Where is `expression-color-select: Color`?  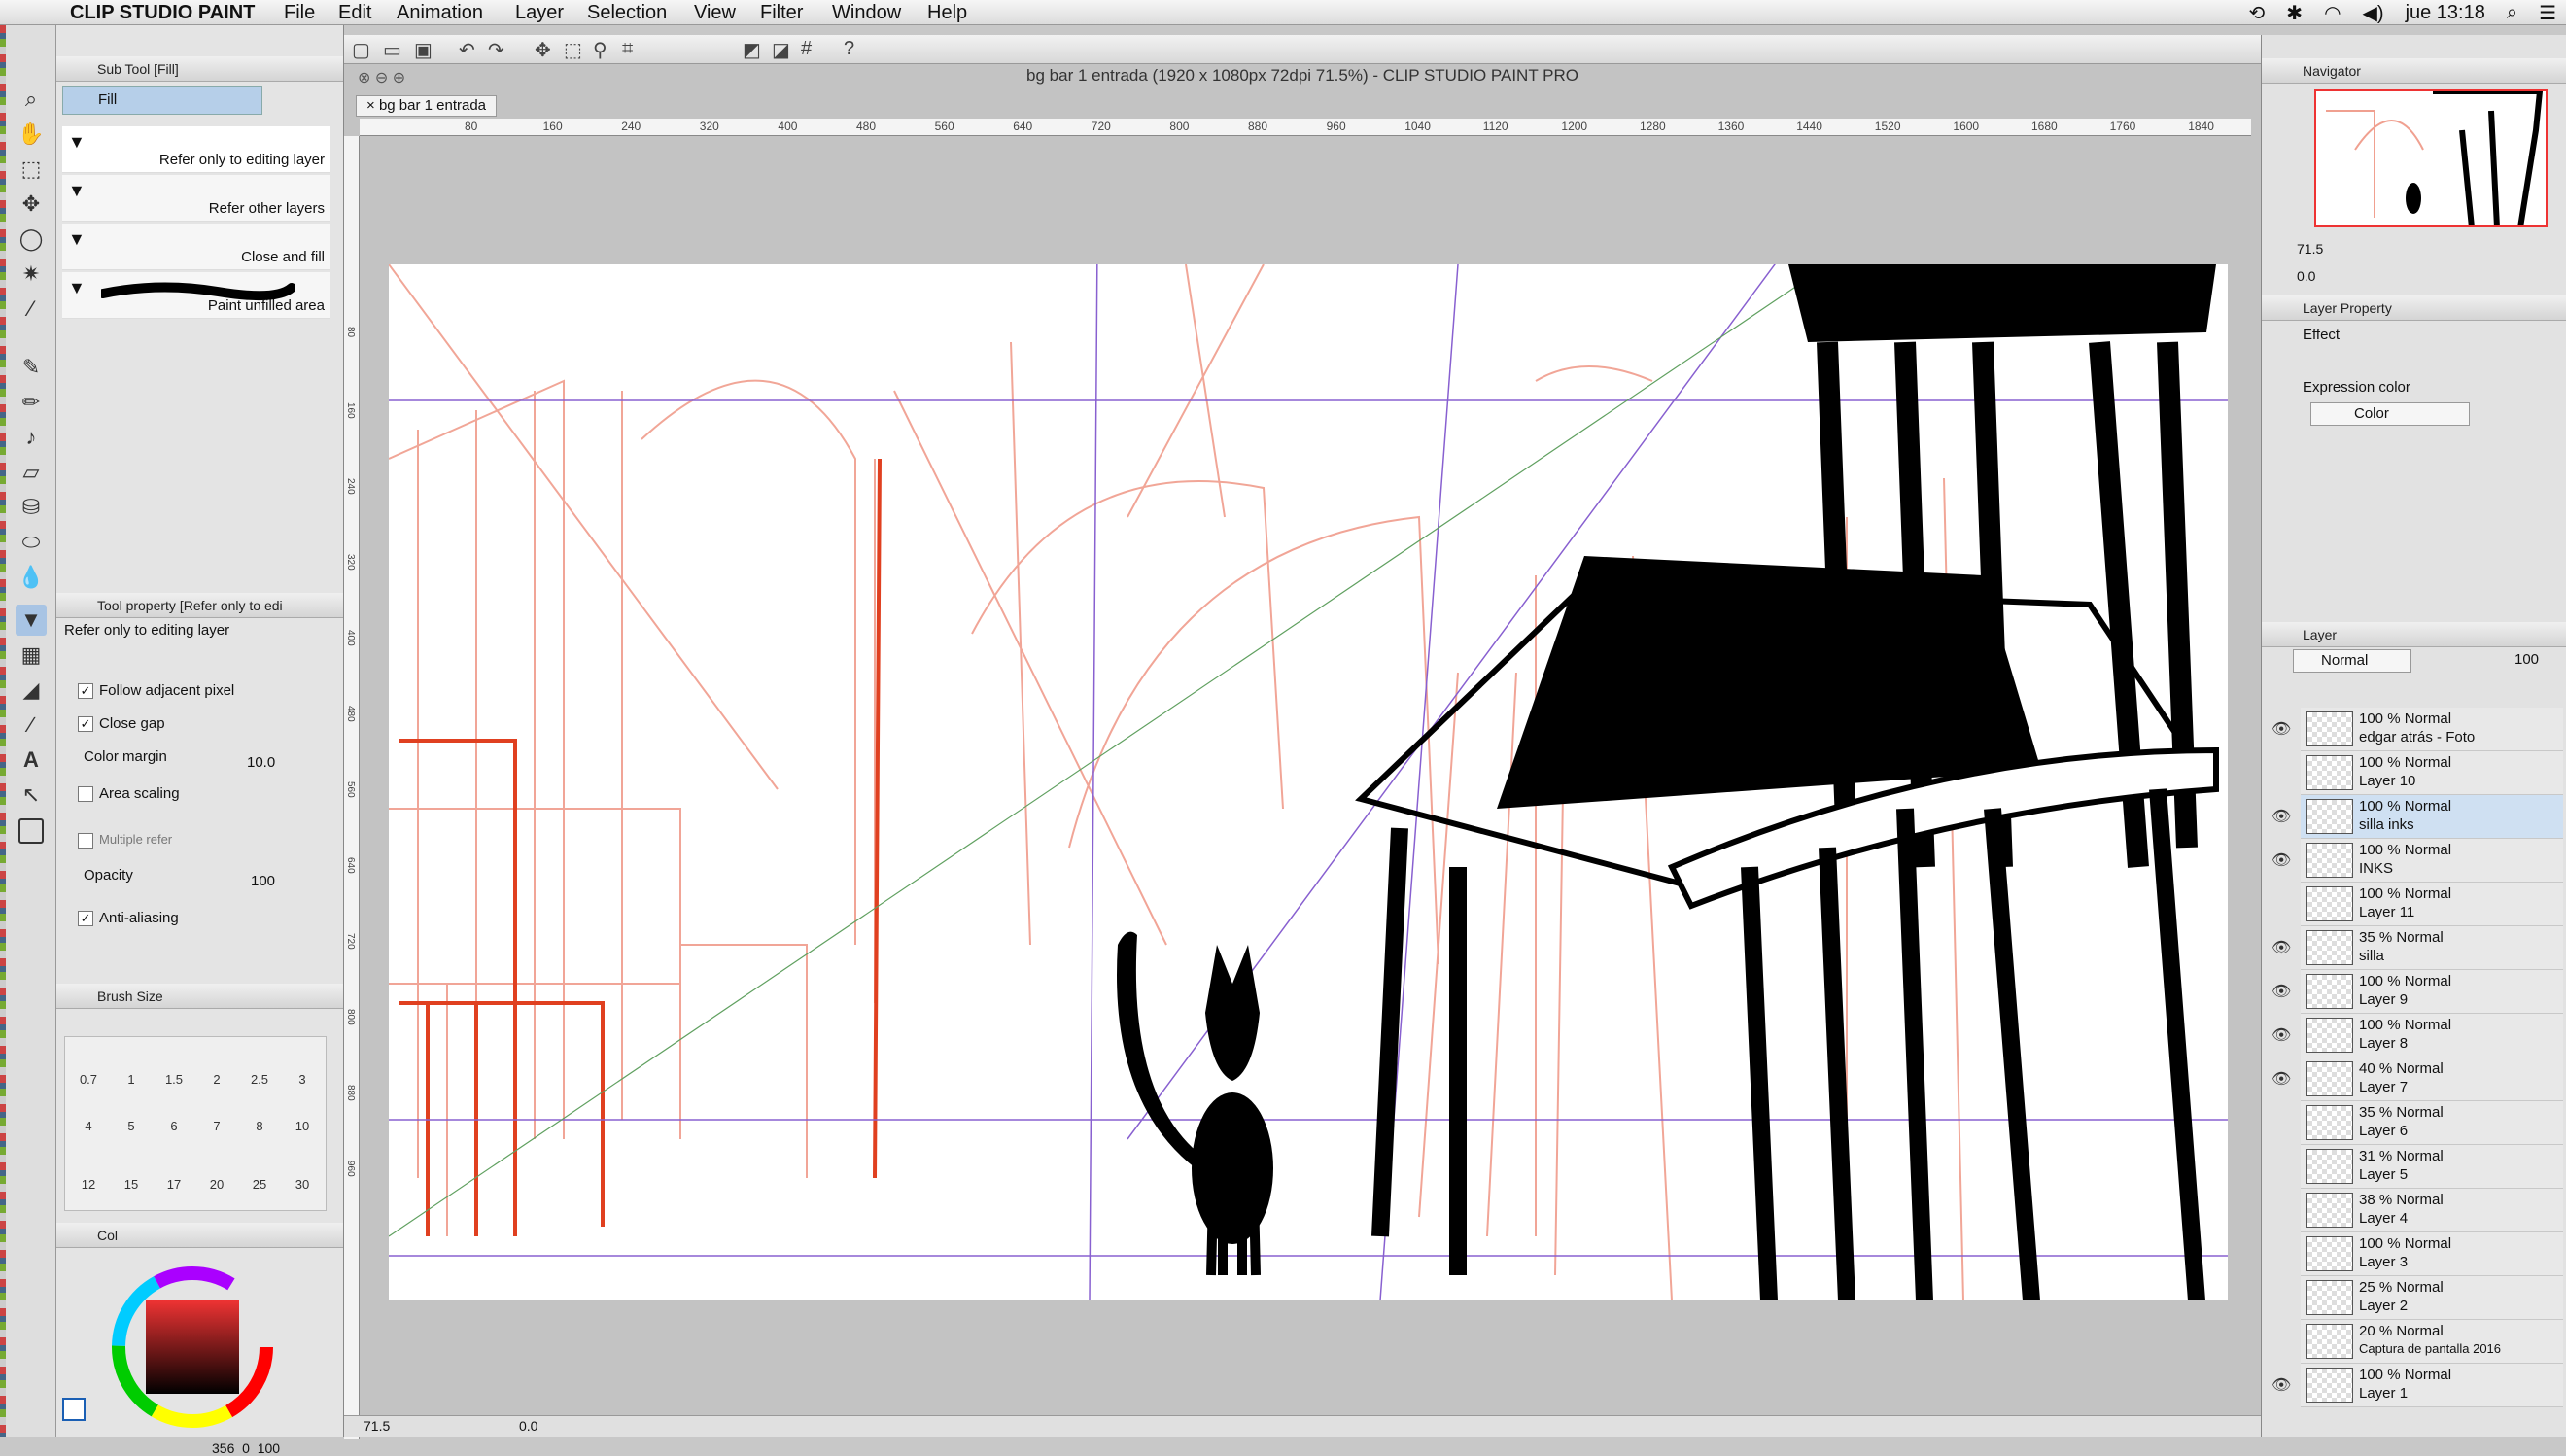
expression-color-select: Color is located at coordinates (2390, 414).